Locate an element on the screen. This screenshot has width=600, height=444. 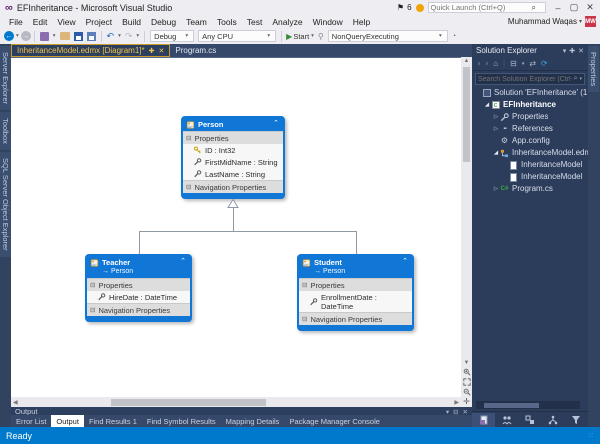
solution-explorer-search: ⌕ ▾ is located at coordinates (530, 79).